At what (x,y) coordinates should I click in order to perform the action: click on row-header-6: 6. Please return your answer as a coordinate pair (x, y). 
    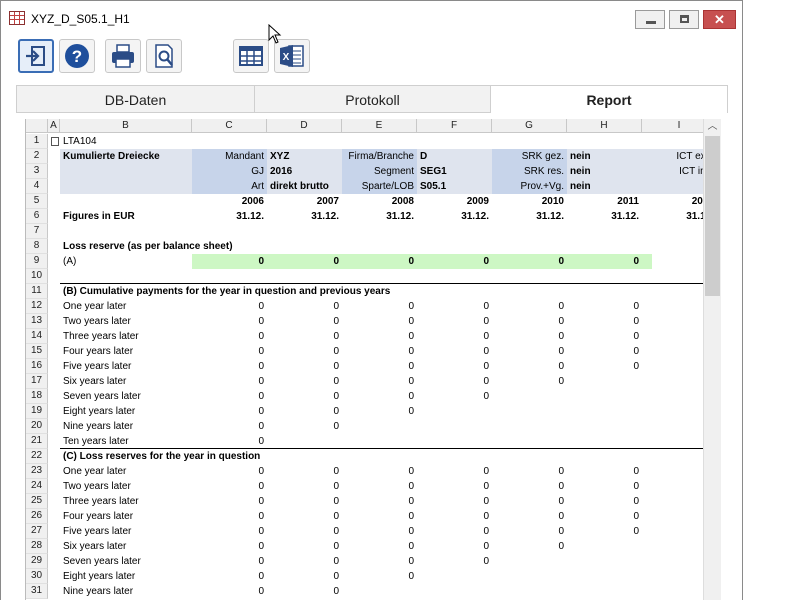
    Looking at the image, I should click on (37, 216).